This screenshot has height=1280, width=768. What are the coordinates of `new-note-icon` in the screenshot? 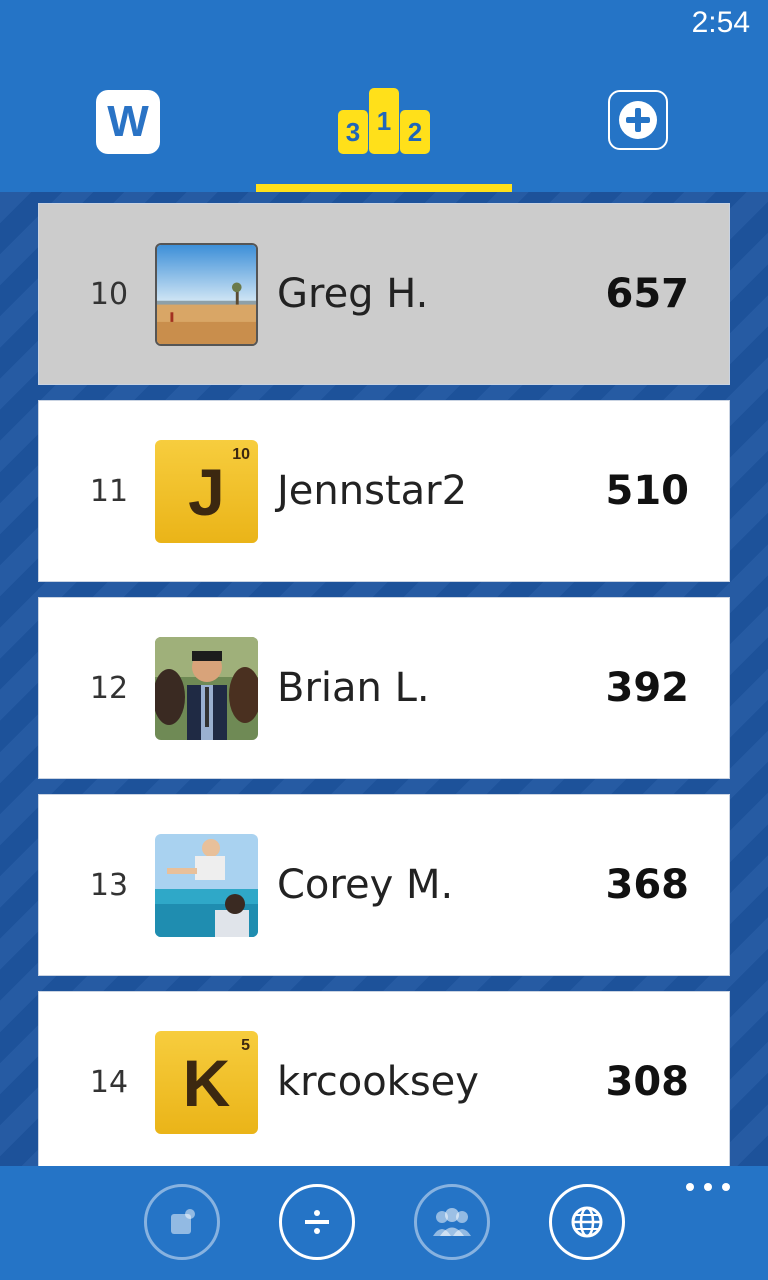 It's located at (183, 1221).